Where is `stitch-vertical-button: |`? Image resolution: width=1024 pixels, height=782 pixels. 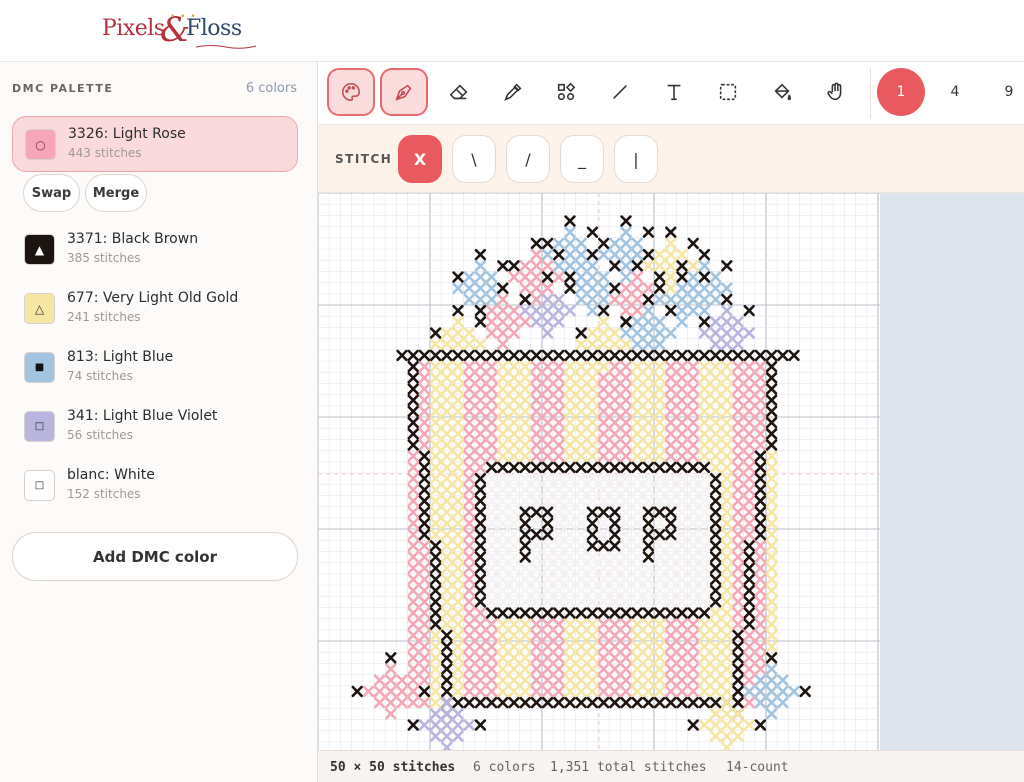 stitch-vertical-button: | is located at coordinates (636, 159).